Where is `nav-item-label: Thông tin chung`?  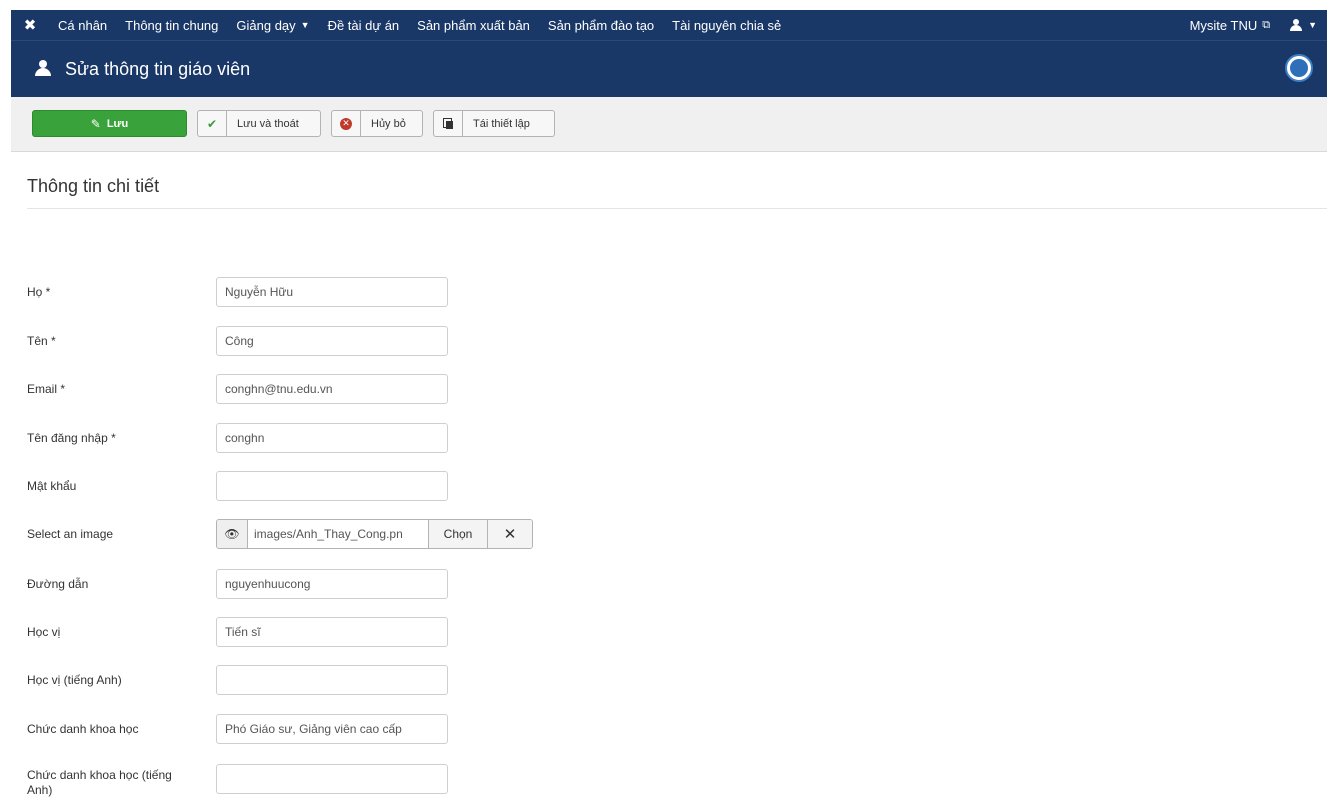
nav-item-label: Thông tin chung is located at coordinates (172, 25).